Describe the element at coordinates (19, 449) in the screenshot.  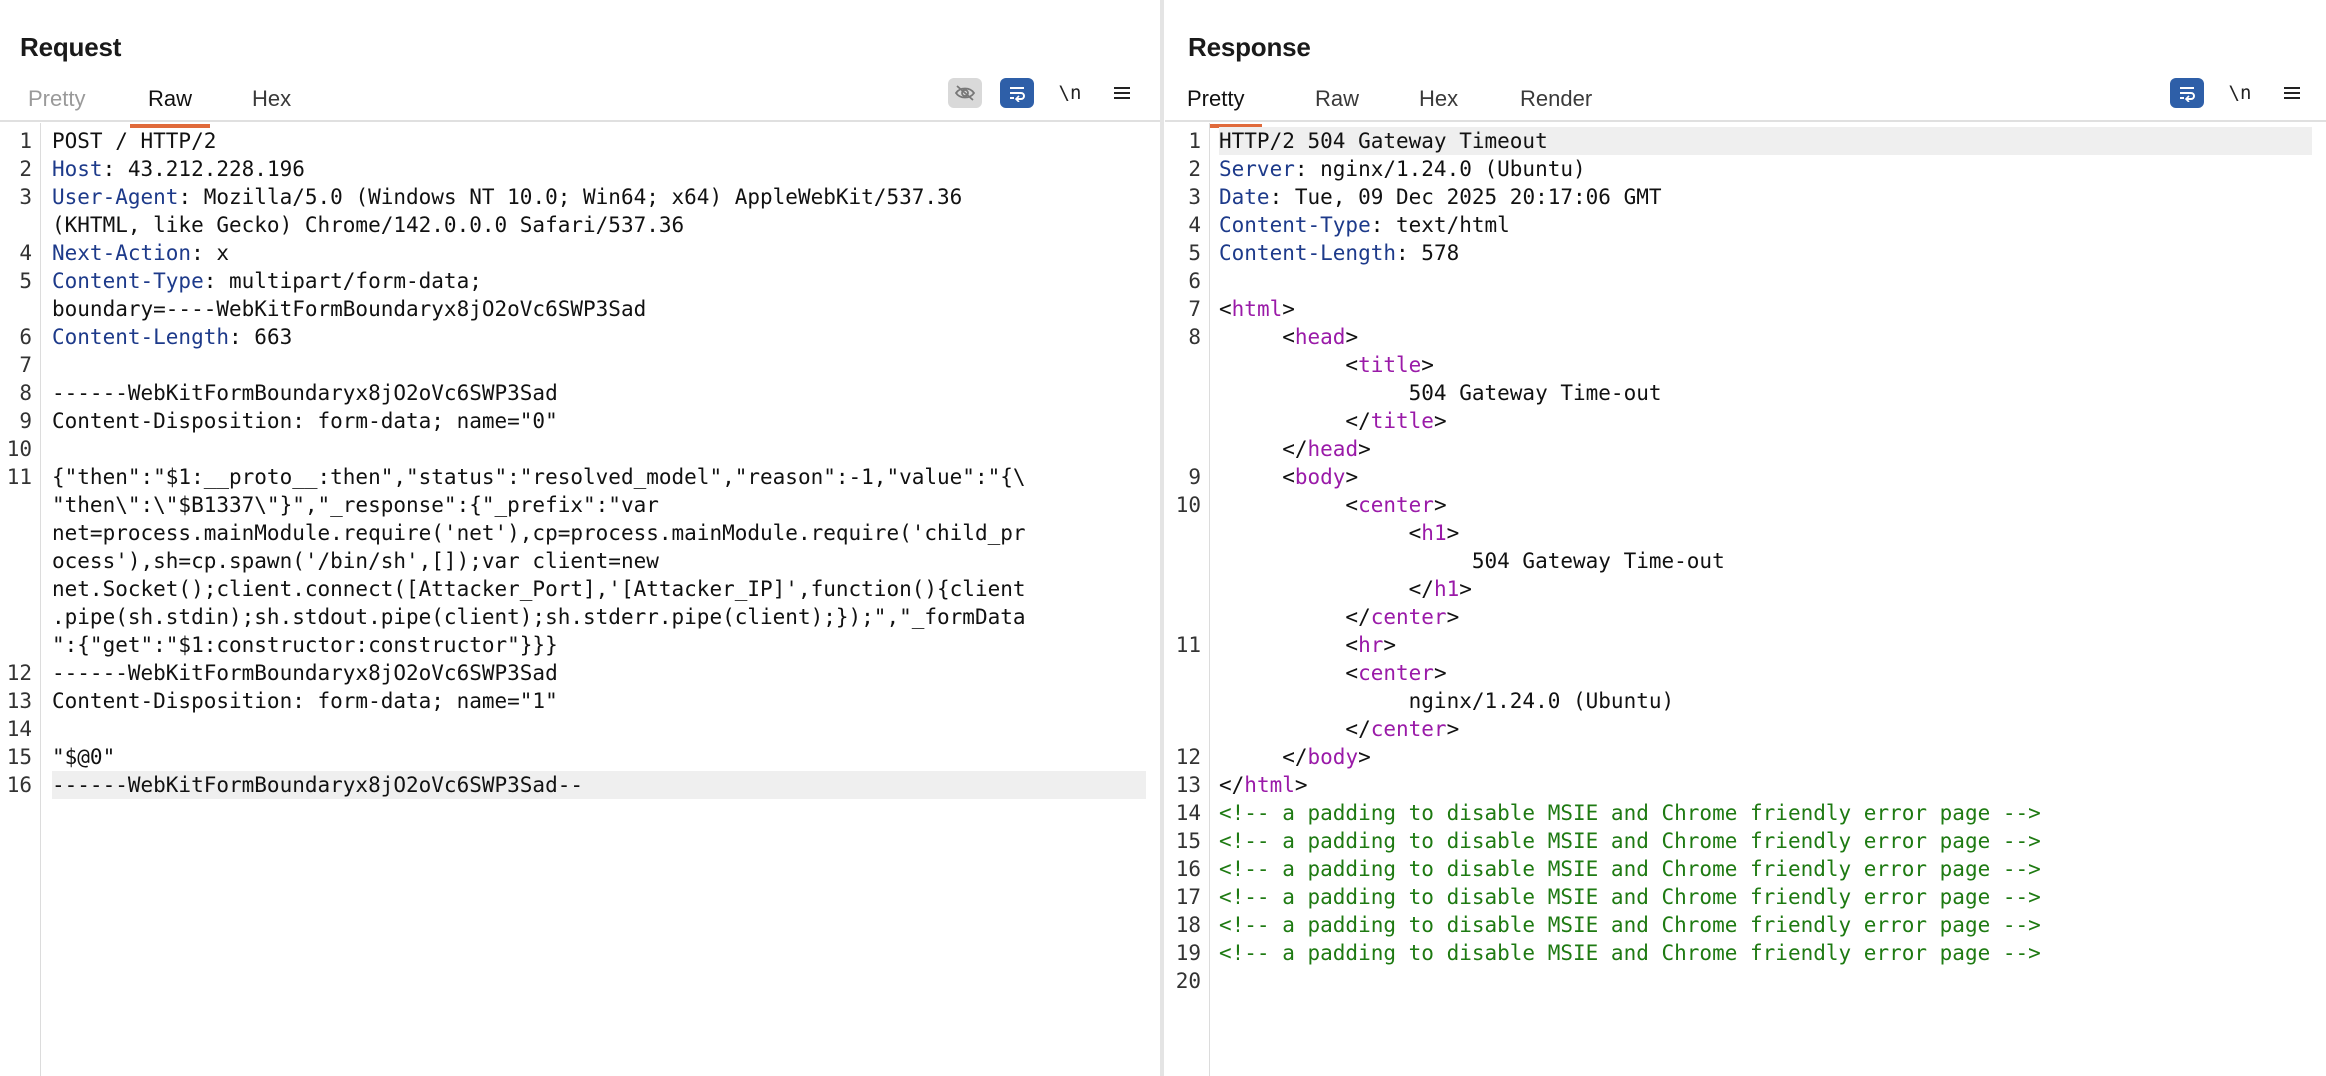
I see `line-number: 10` at that location.